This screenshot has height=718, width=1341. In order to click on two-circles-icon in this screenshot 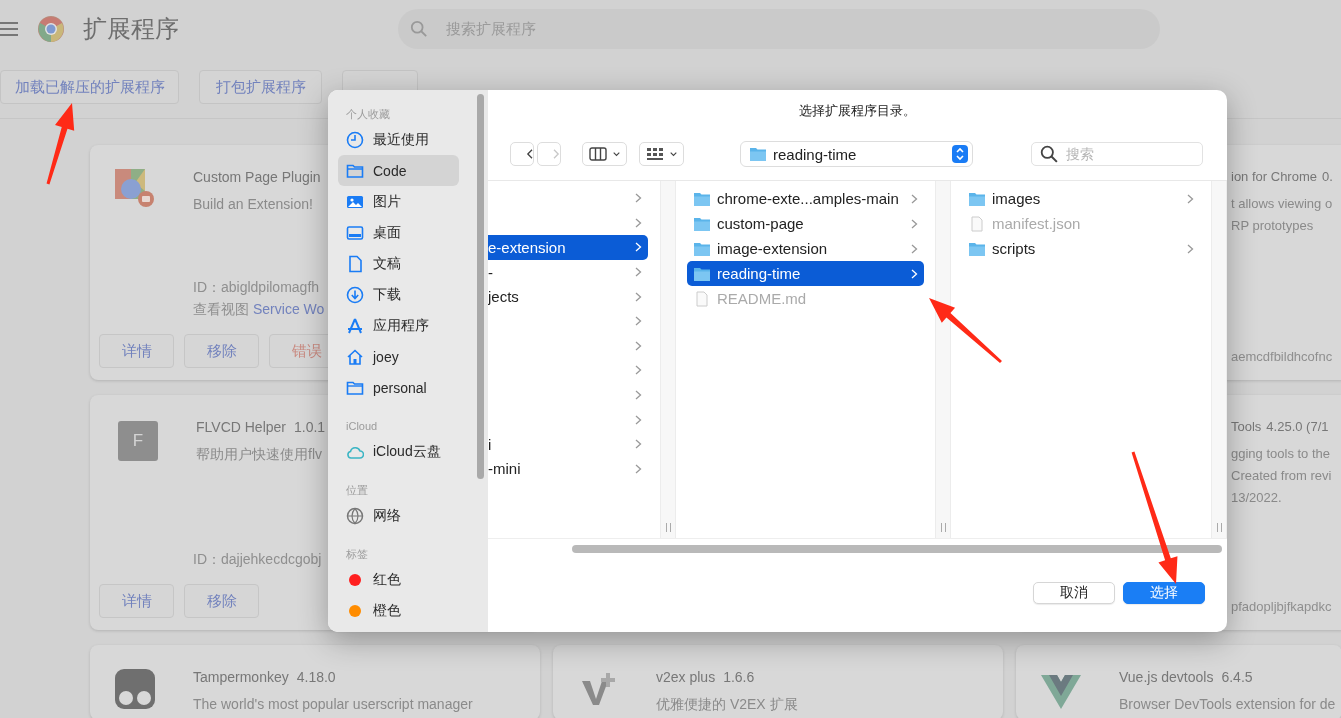, I will do `click(135, 689)`.